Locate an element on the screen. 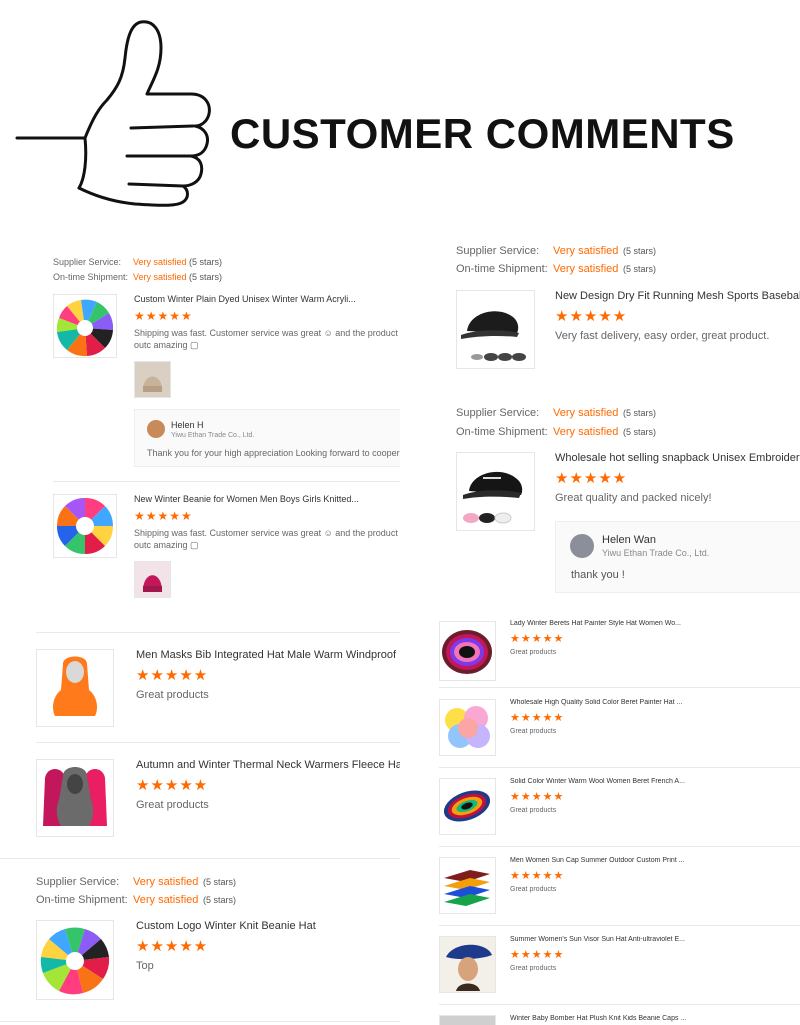 The width and height of the screenshot is (800, 1025). balaclava-orange-image is located at coordinates (75, 686).